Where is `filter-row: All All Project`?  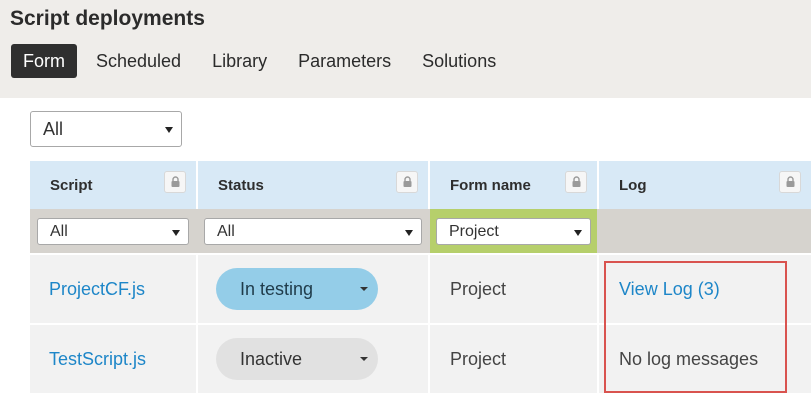
filter-row: All All Project is located at coordinates (420, 231).